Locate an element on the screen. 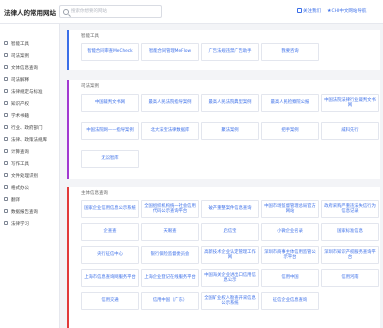  sidebar-item-file-processing: 文件处理识别 is located at coordinates (30, 175).